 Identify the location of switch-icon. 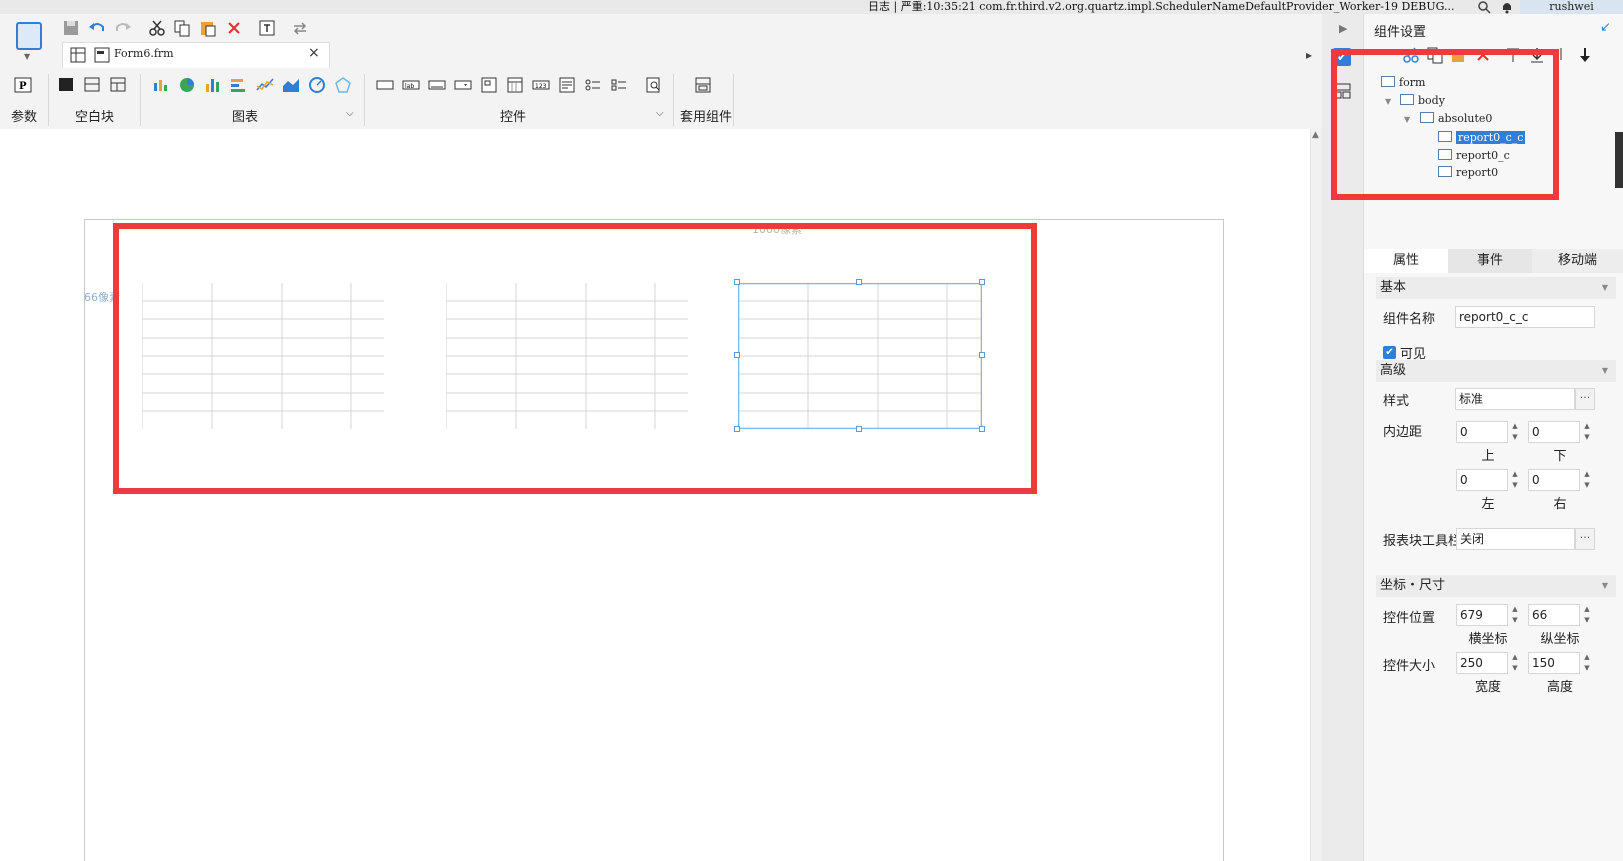
(300, 28).